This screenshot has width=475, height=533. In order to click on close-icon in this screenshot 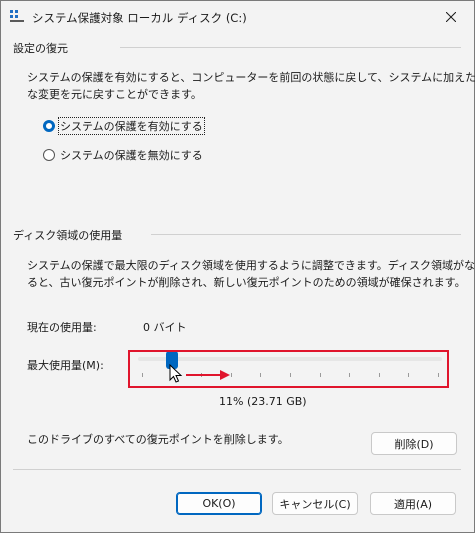, I will do `click(451, 16)`.